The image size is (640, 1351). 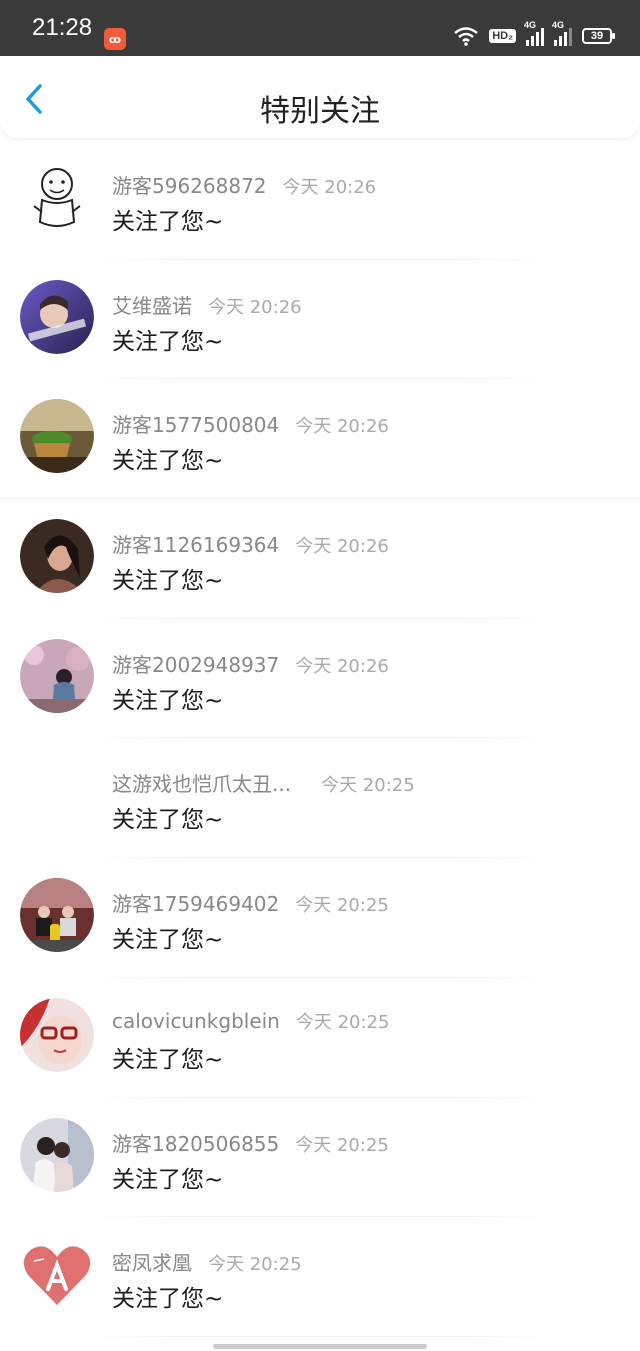 I want to click on username: 这游戏也恺爪太丑... 今天 20:25, so click(x=263, y=784).